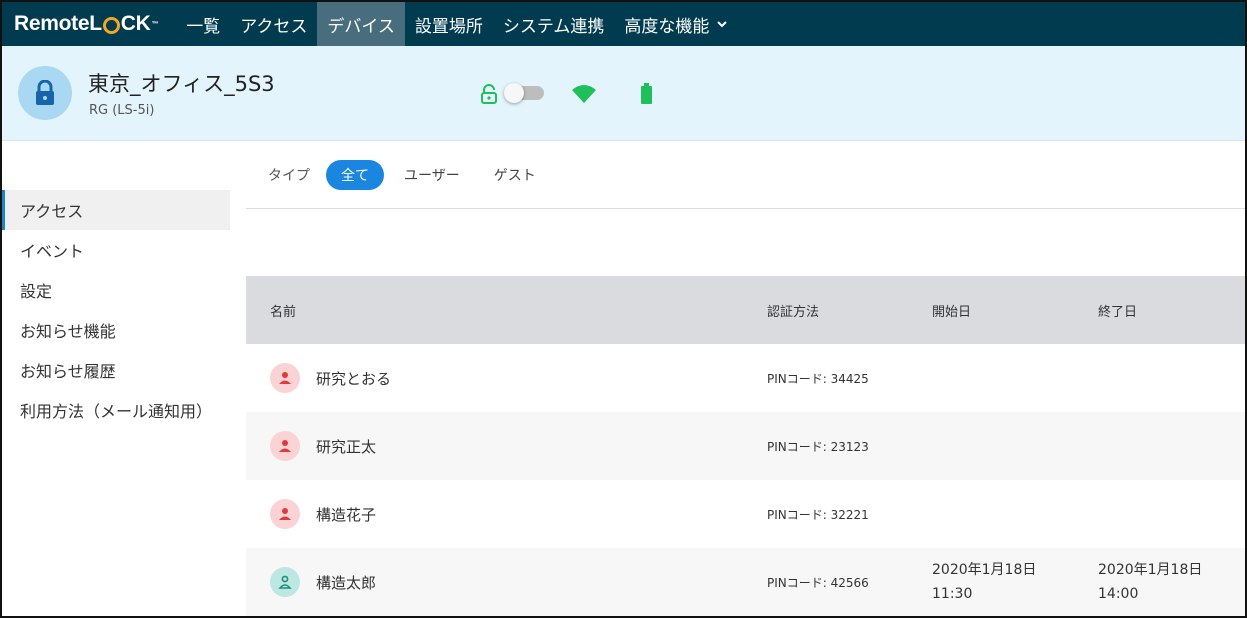  I want to click on logo-text-ck: CK, so click(136, 24).